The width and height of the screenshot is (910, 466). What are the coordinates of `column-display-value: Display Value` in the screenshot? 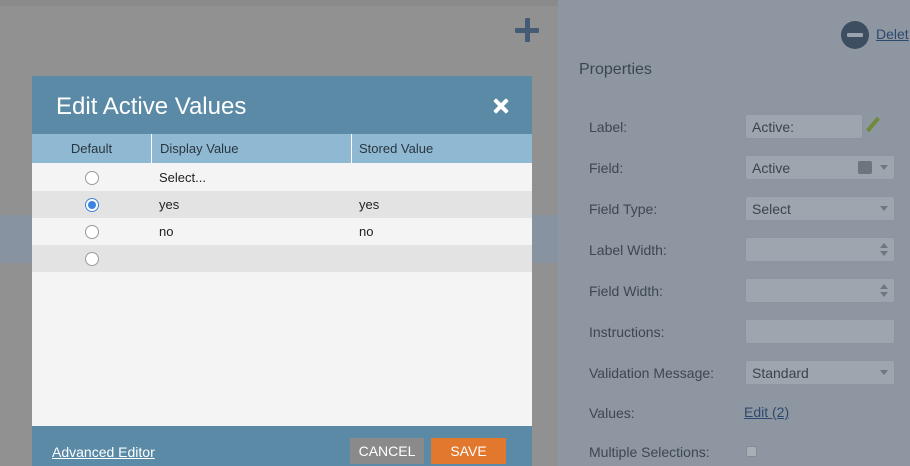 It's located at (251, 148).